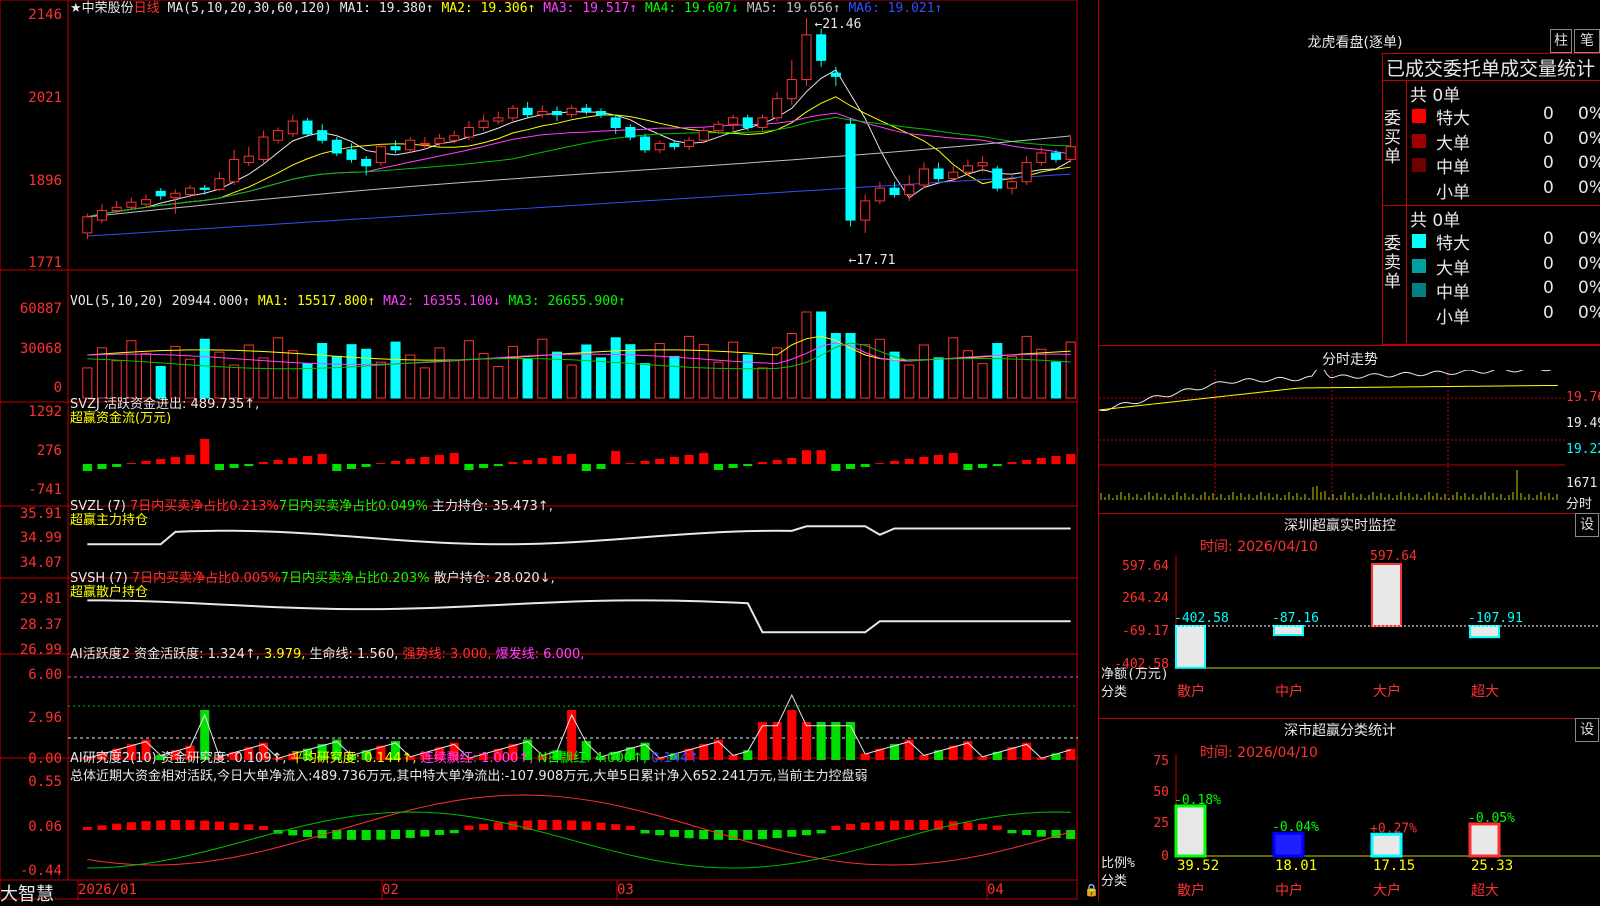 The height and width of the screenshot is (906, 1600). Describe the element at coordinates (285, 654) in the screenshot. I see `ai-active-v2: 3.979,` at that location.